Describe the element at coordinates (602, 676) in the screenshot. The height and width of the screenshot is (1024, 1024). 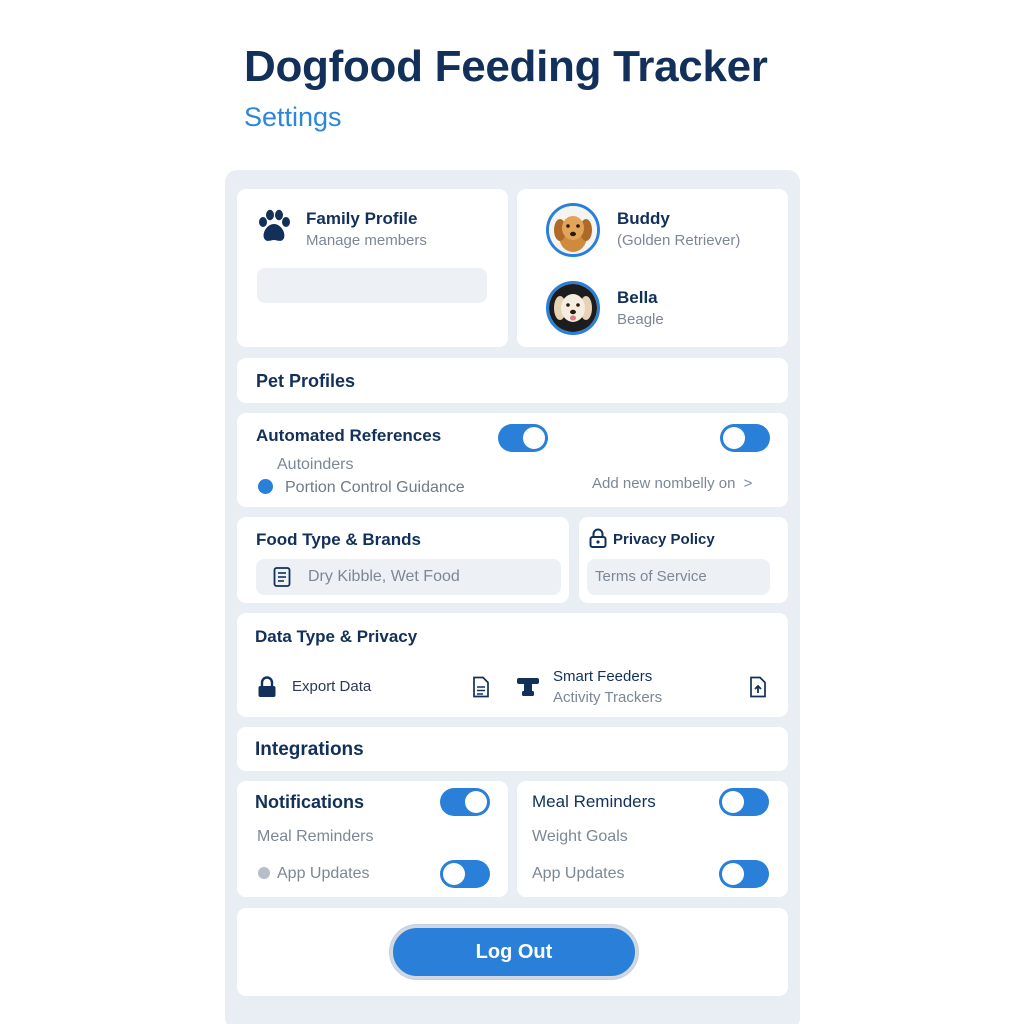
I see `smart-feeders-label: Smart Feeders` at that location.